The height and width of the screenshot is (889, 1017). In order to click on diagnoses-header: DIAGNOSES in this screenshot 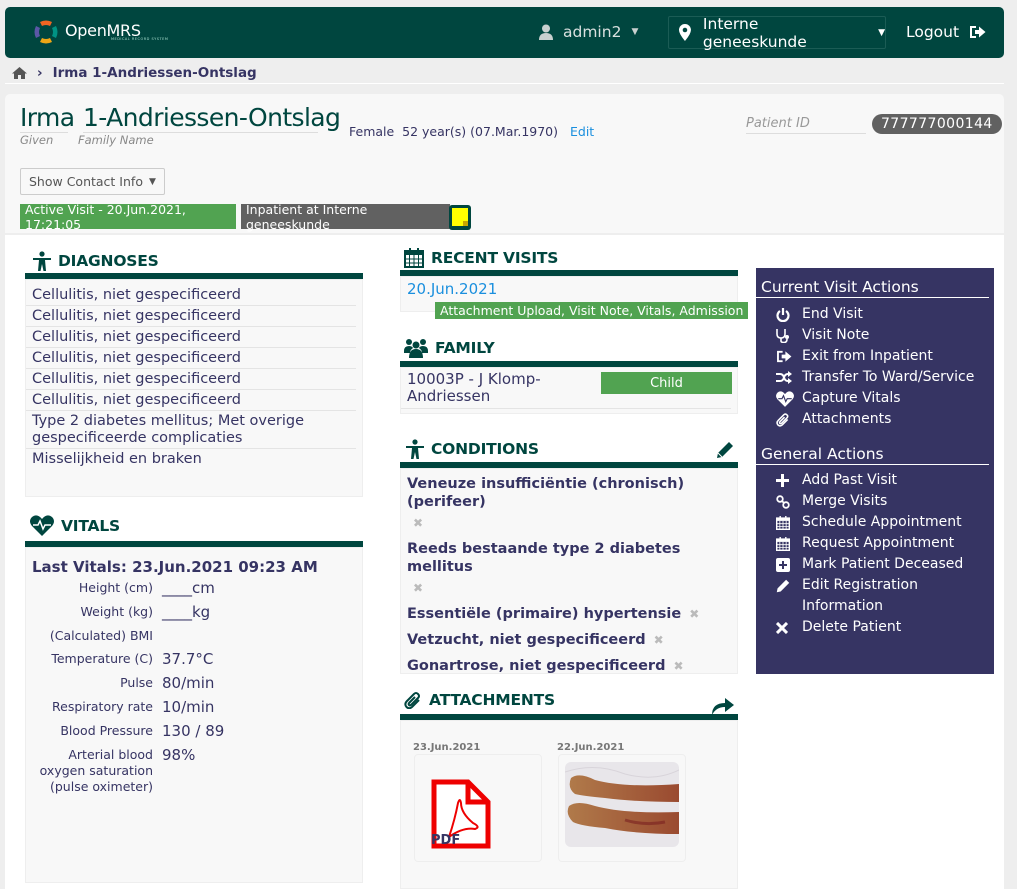, I will do `click(96, 261)`.